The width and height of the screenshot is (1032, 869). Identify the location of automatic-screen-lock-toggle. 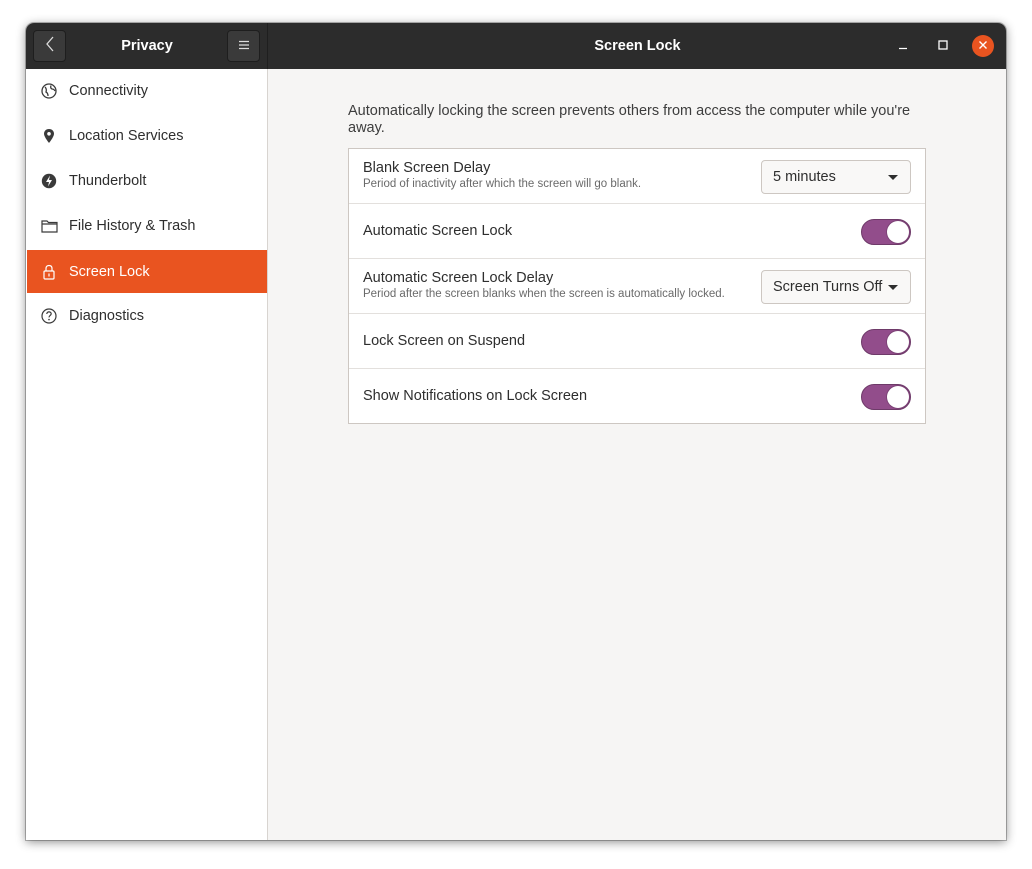
(886, 232).